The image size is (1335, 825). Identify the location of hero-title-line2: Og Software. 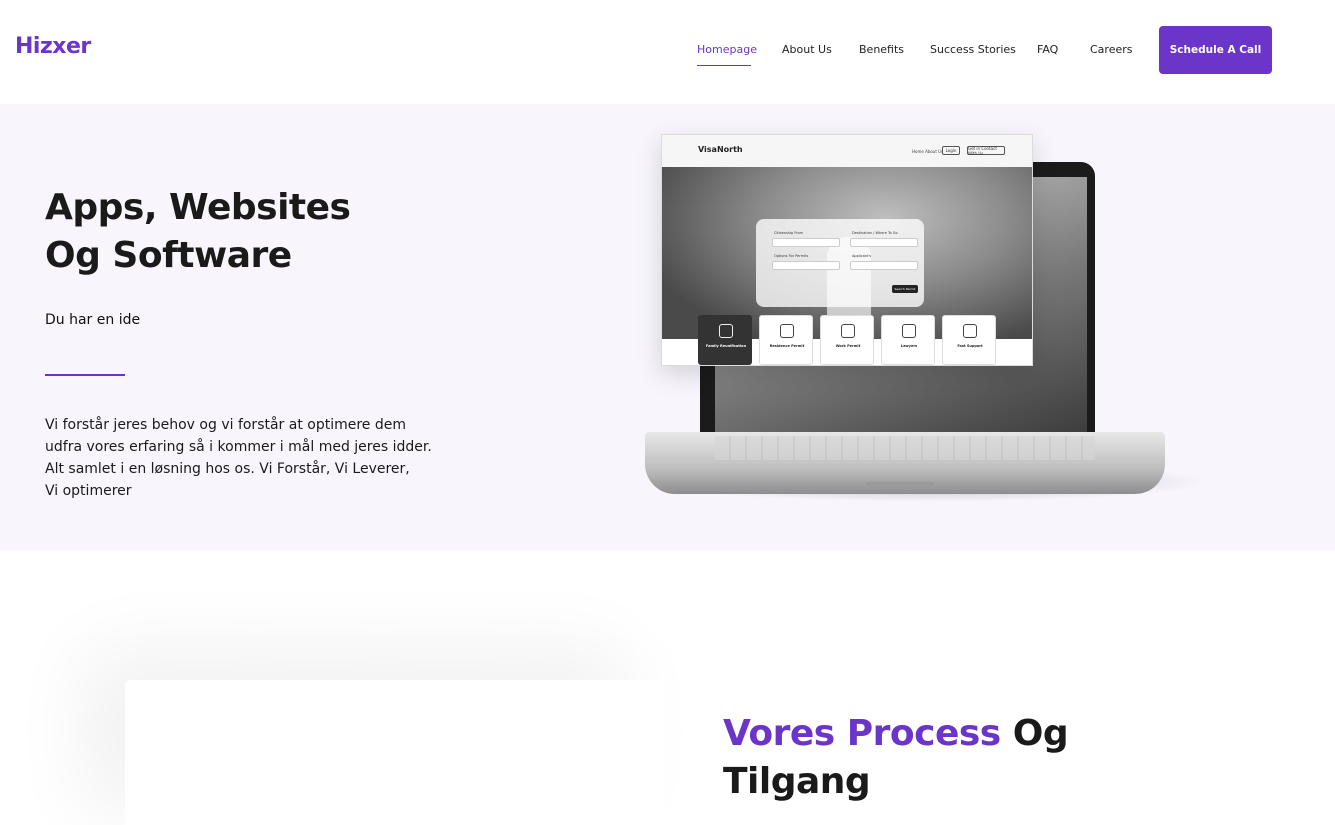
(168, 255).